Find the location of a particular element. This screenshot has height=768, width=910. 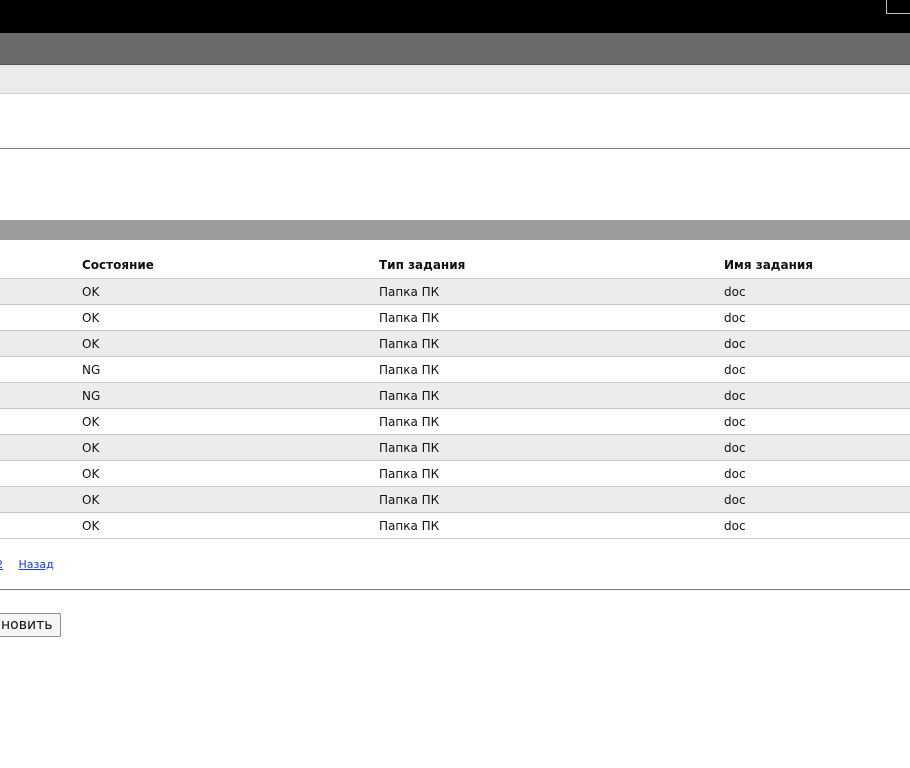

page-link: 2 is located at coordinates (1, 564).